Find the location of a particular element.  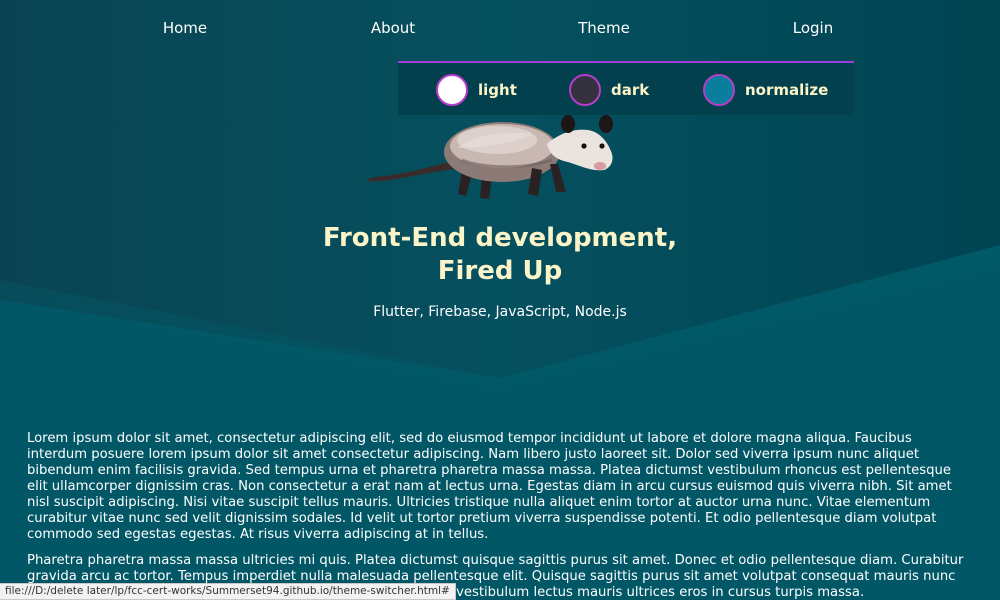

theme-option-normalize: normalize is located at coordinates (765, 90).